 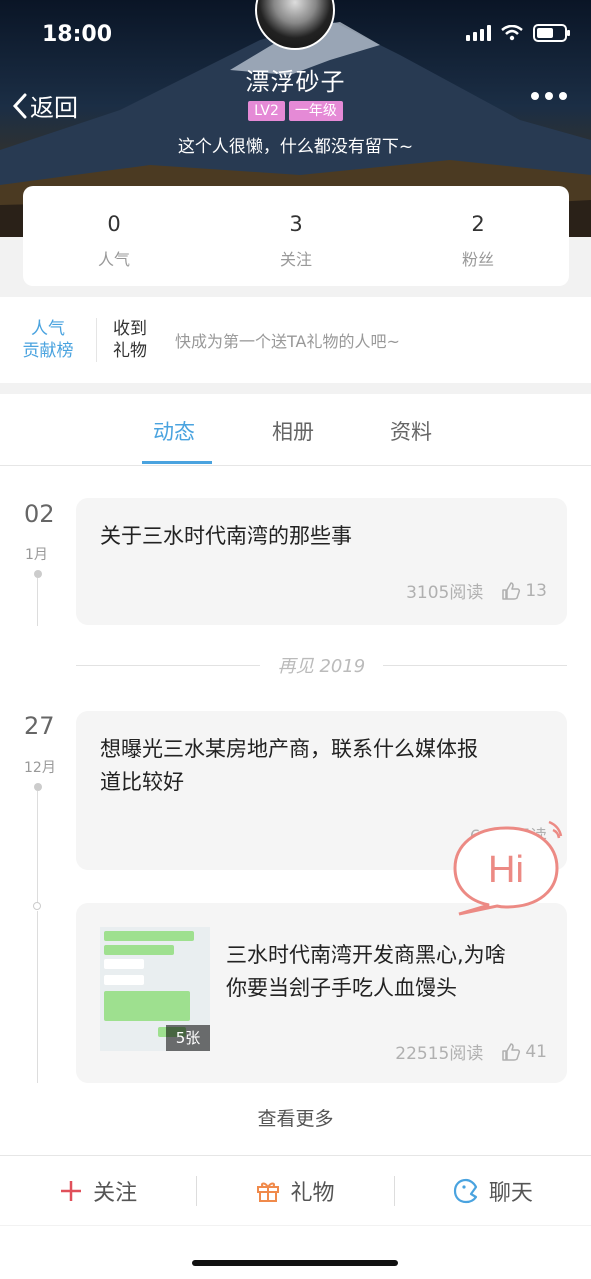 What do you see at coordinates (536, 590) in the screenshot?
I see `like-count: 13` at bounding box center [536, 590].